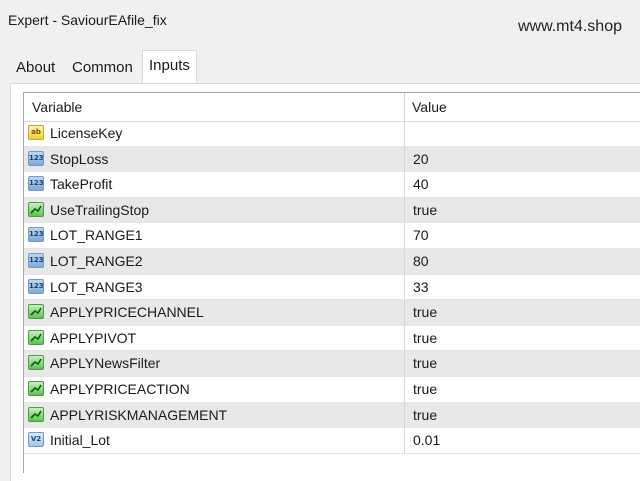 The width and height of the screenshot is (640, 481). I want to click on variable-cell: APPLYNewsFilter, so click(214, 363).